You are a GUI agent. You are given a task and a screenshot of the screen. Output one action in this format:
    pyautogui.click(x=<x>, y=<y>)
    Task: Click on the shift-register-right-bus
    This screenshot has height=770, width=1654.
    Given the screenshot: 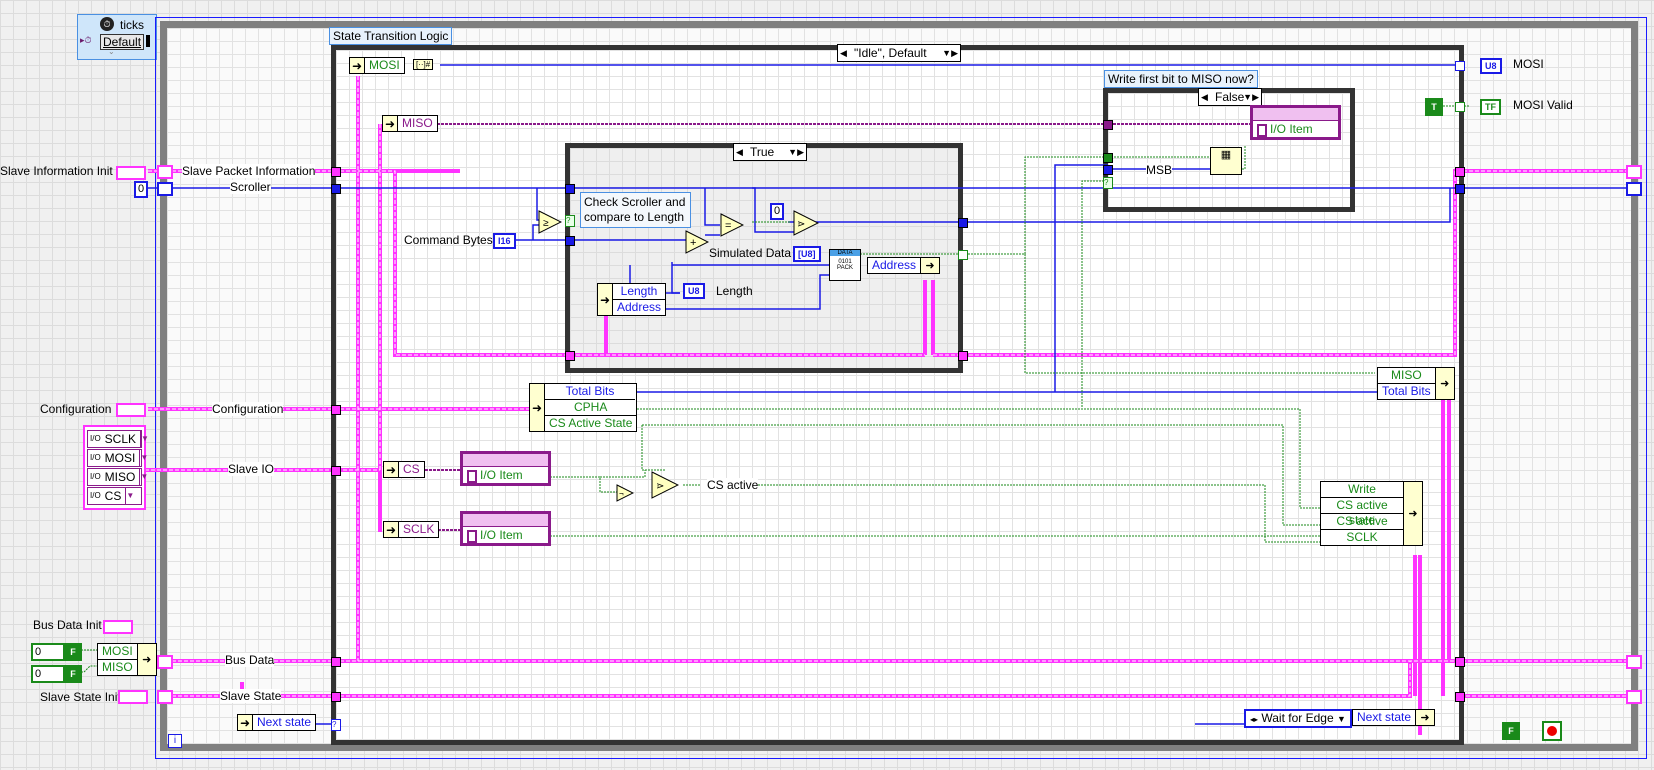 What is the action you would take?
    pyautogui.click(x=1634, y=662)
    